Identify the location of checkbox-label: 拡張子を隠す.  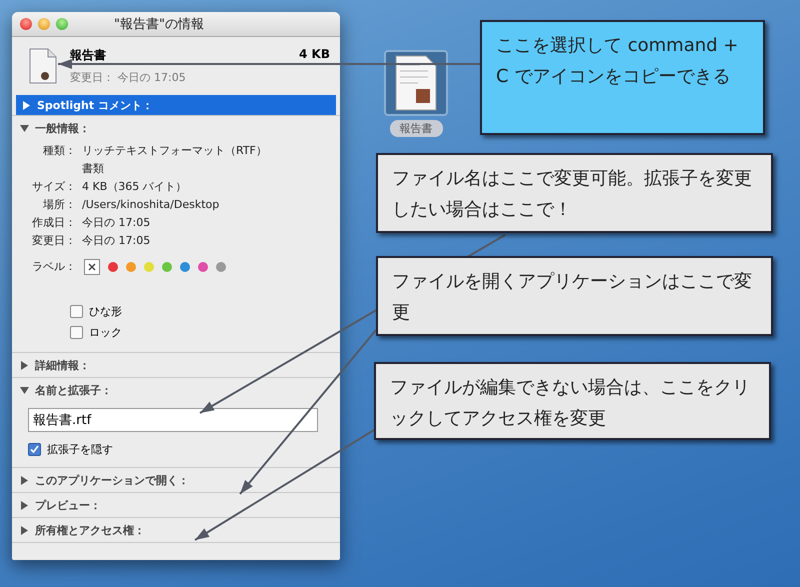
(80, 449).